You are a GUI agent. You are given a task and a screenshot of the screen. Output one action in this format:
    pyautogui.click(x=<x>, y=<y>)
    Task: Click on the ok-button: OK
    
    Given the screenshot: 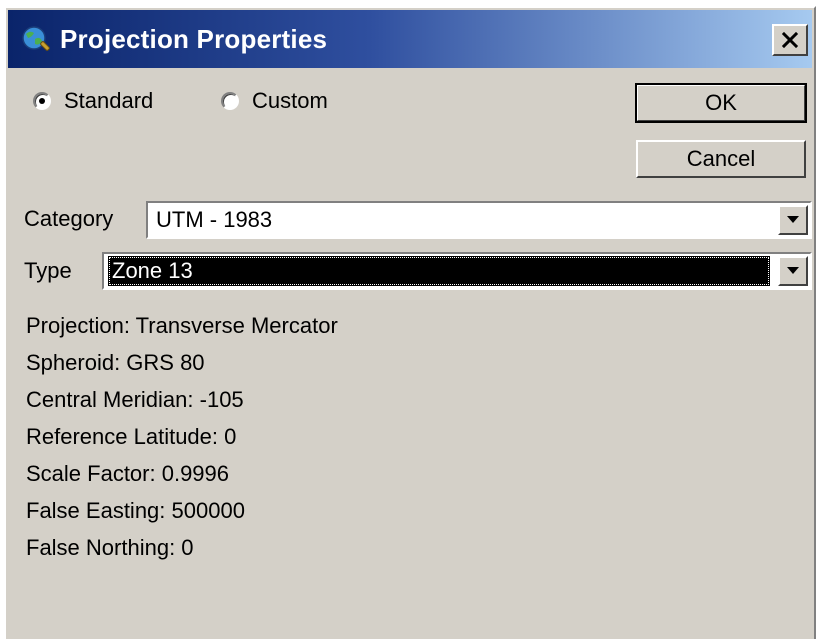 What is the action you would take?
    pyautogui.click(x=721, y=103)
    